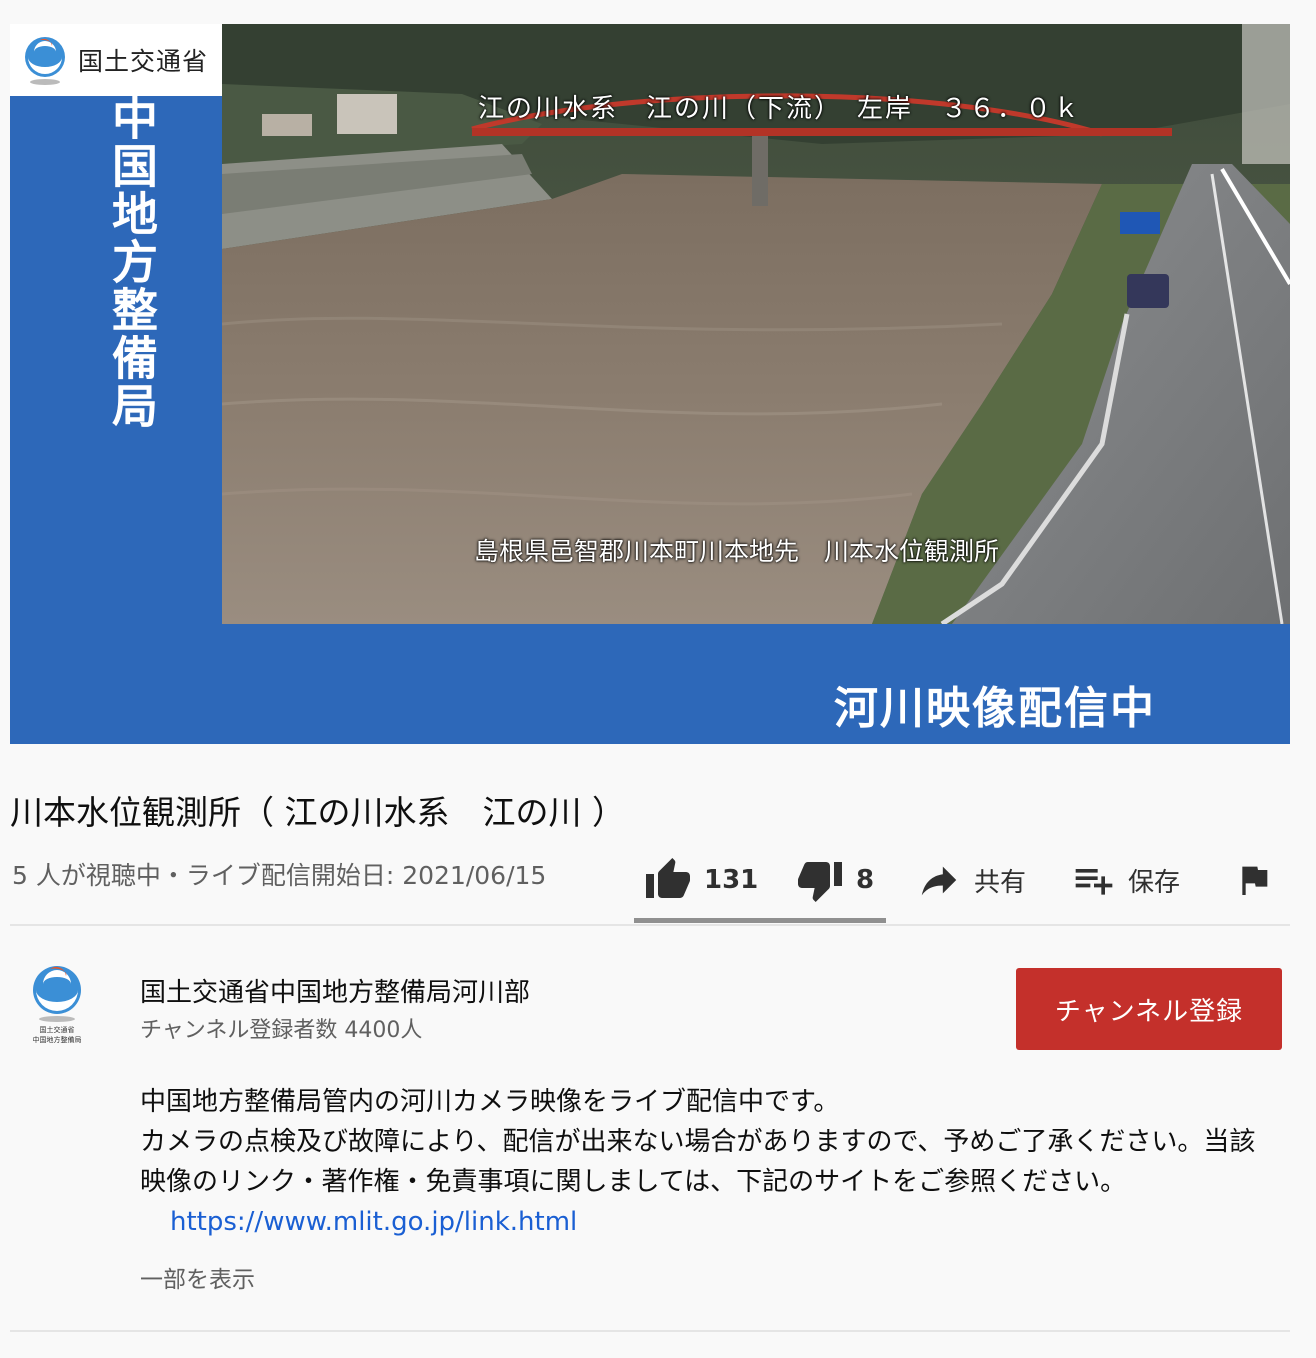  Describe the element at coordinates (780, 109) in the screenshot. I see `camera-caption-top: 江の川水系 江の川（下流） 左岸 ３６．０ｋ` at that location.